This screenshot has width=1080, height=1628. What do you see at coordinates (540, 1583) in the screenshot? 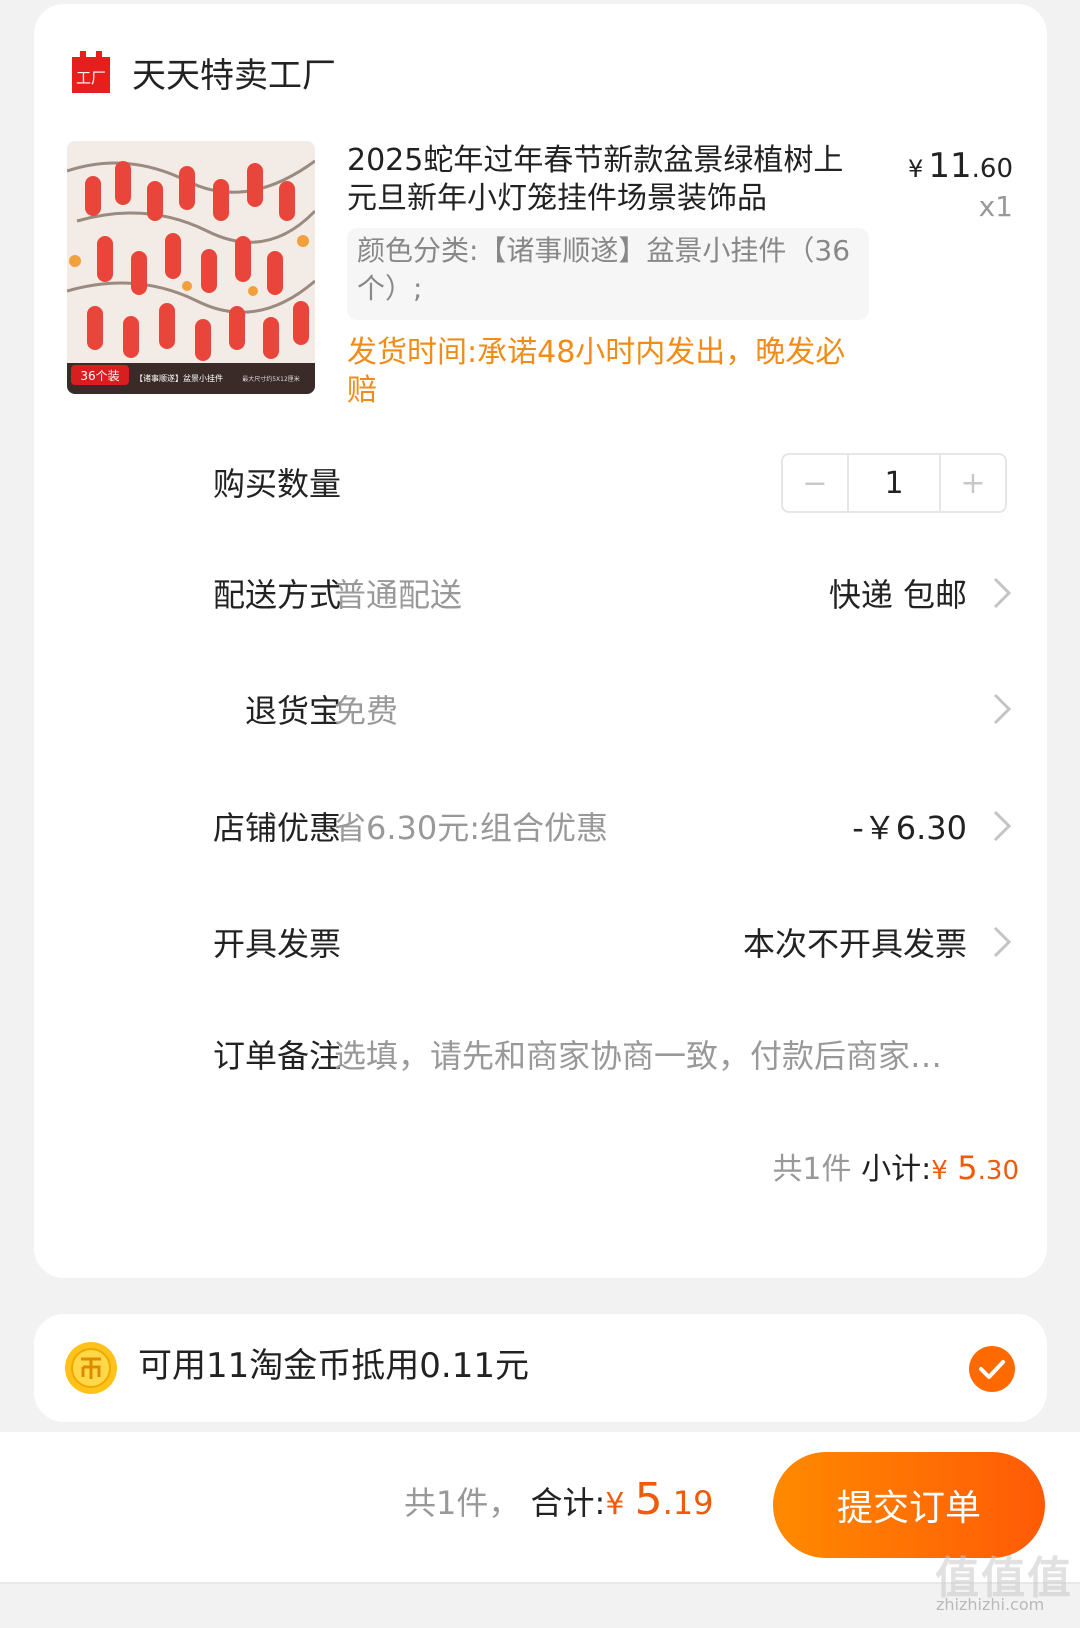
I see `bottom-divider` at bounding box center [540, 1583].